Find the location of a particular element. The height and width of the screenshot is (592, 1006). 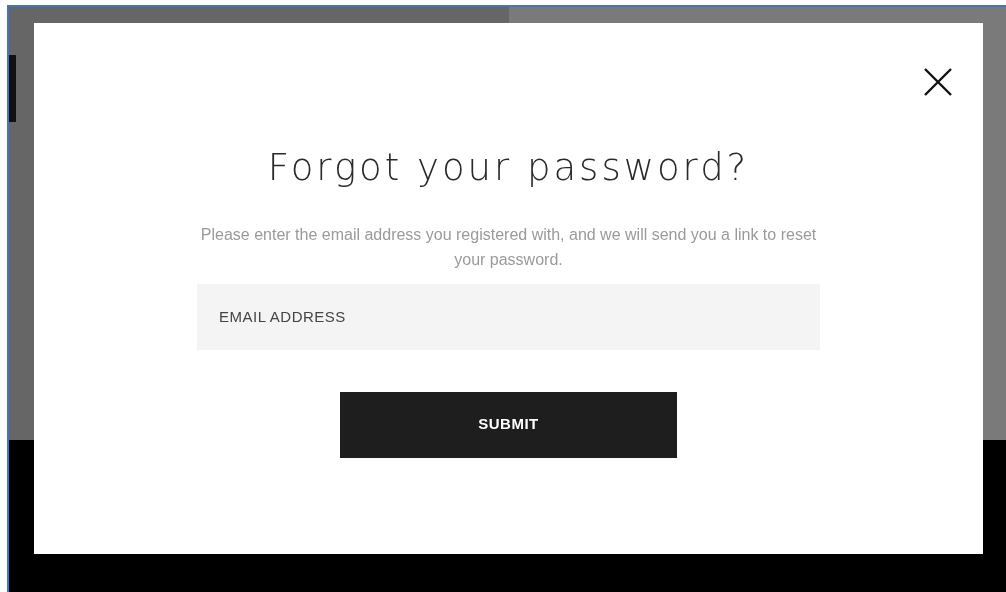

side-bar is located at coordinates (12, 88).